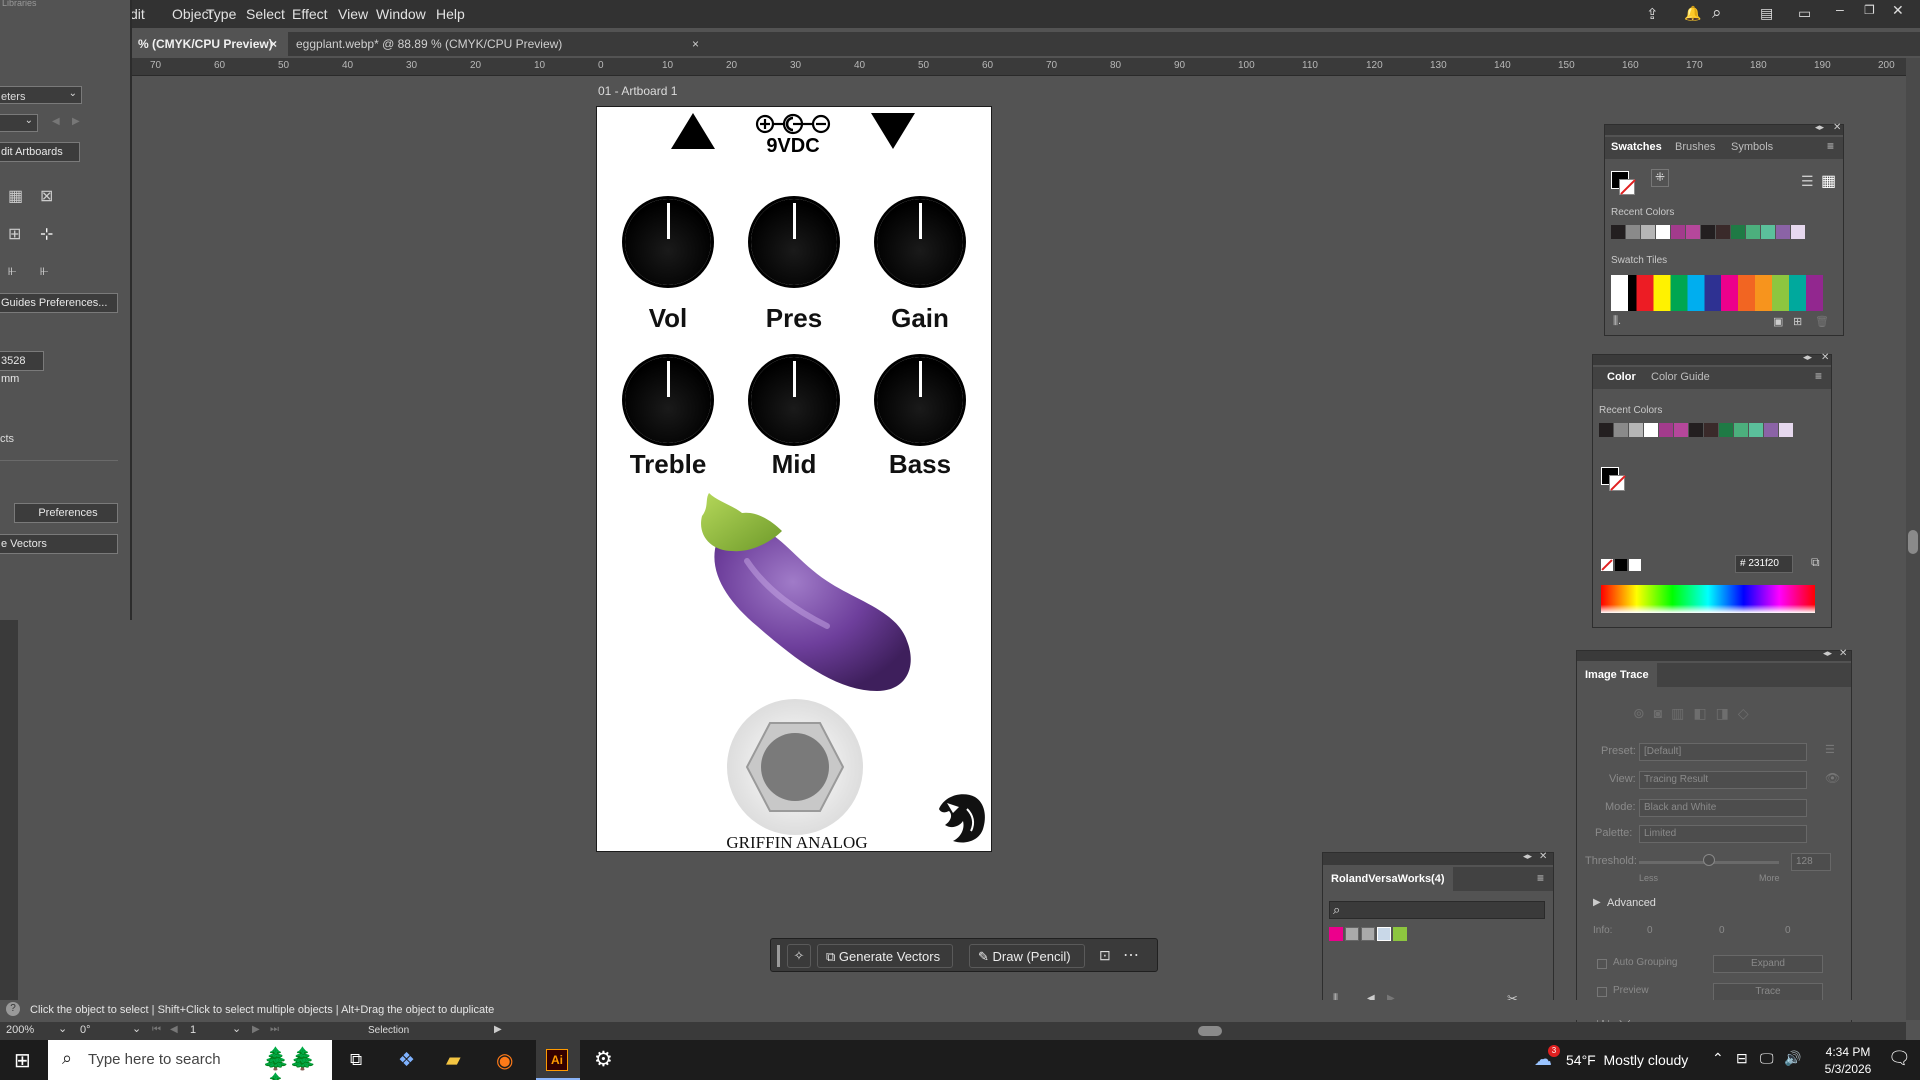 Image resolution: width=1920 pixels, height=1080 pixels. What do you see at coordinates (802, 596) in the screenshot?
I see `eggplant-image` at bounding box center [802, 596].